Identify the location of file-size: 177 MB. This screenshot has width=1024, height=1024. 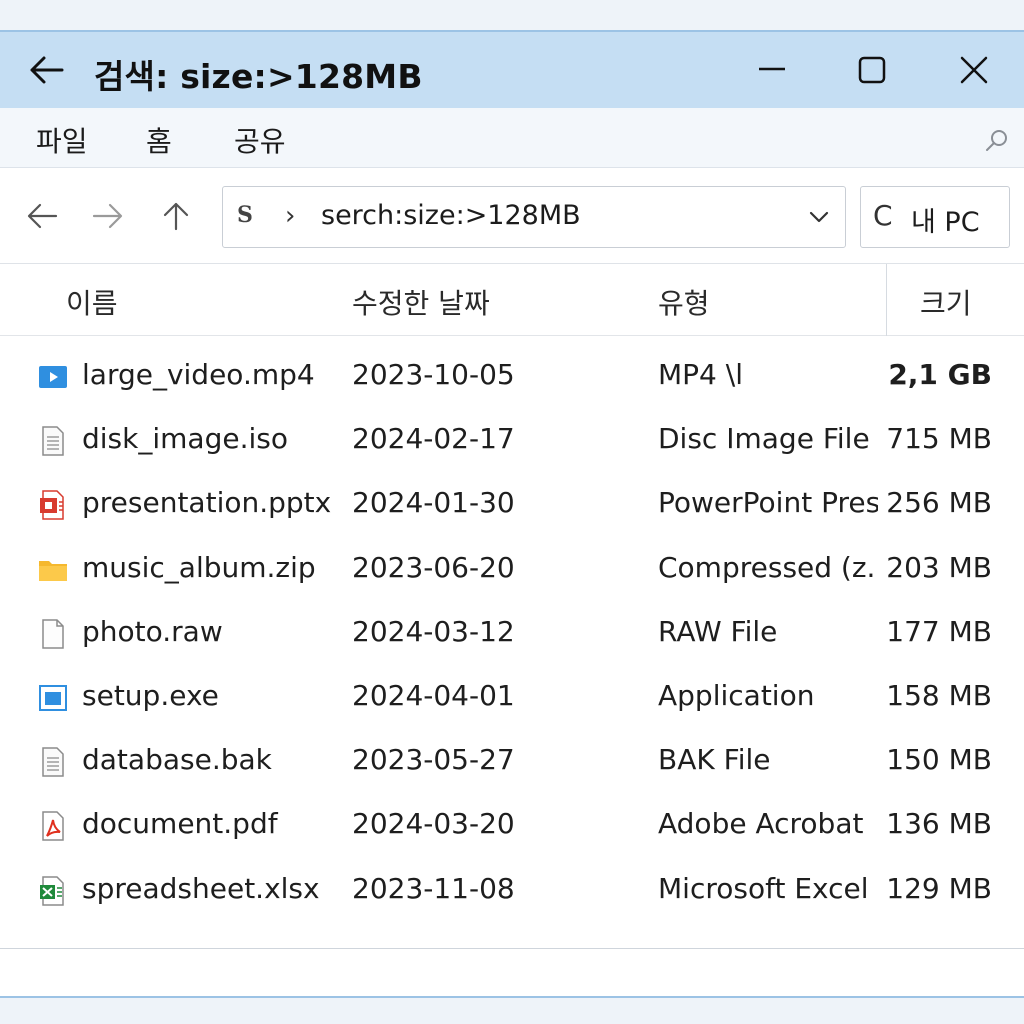
(939, 631).